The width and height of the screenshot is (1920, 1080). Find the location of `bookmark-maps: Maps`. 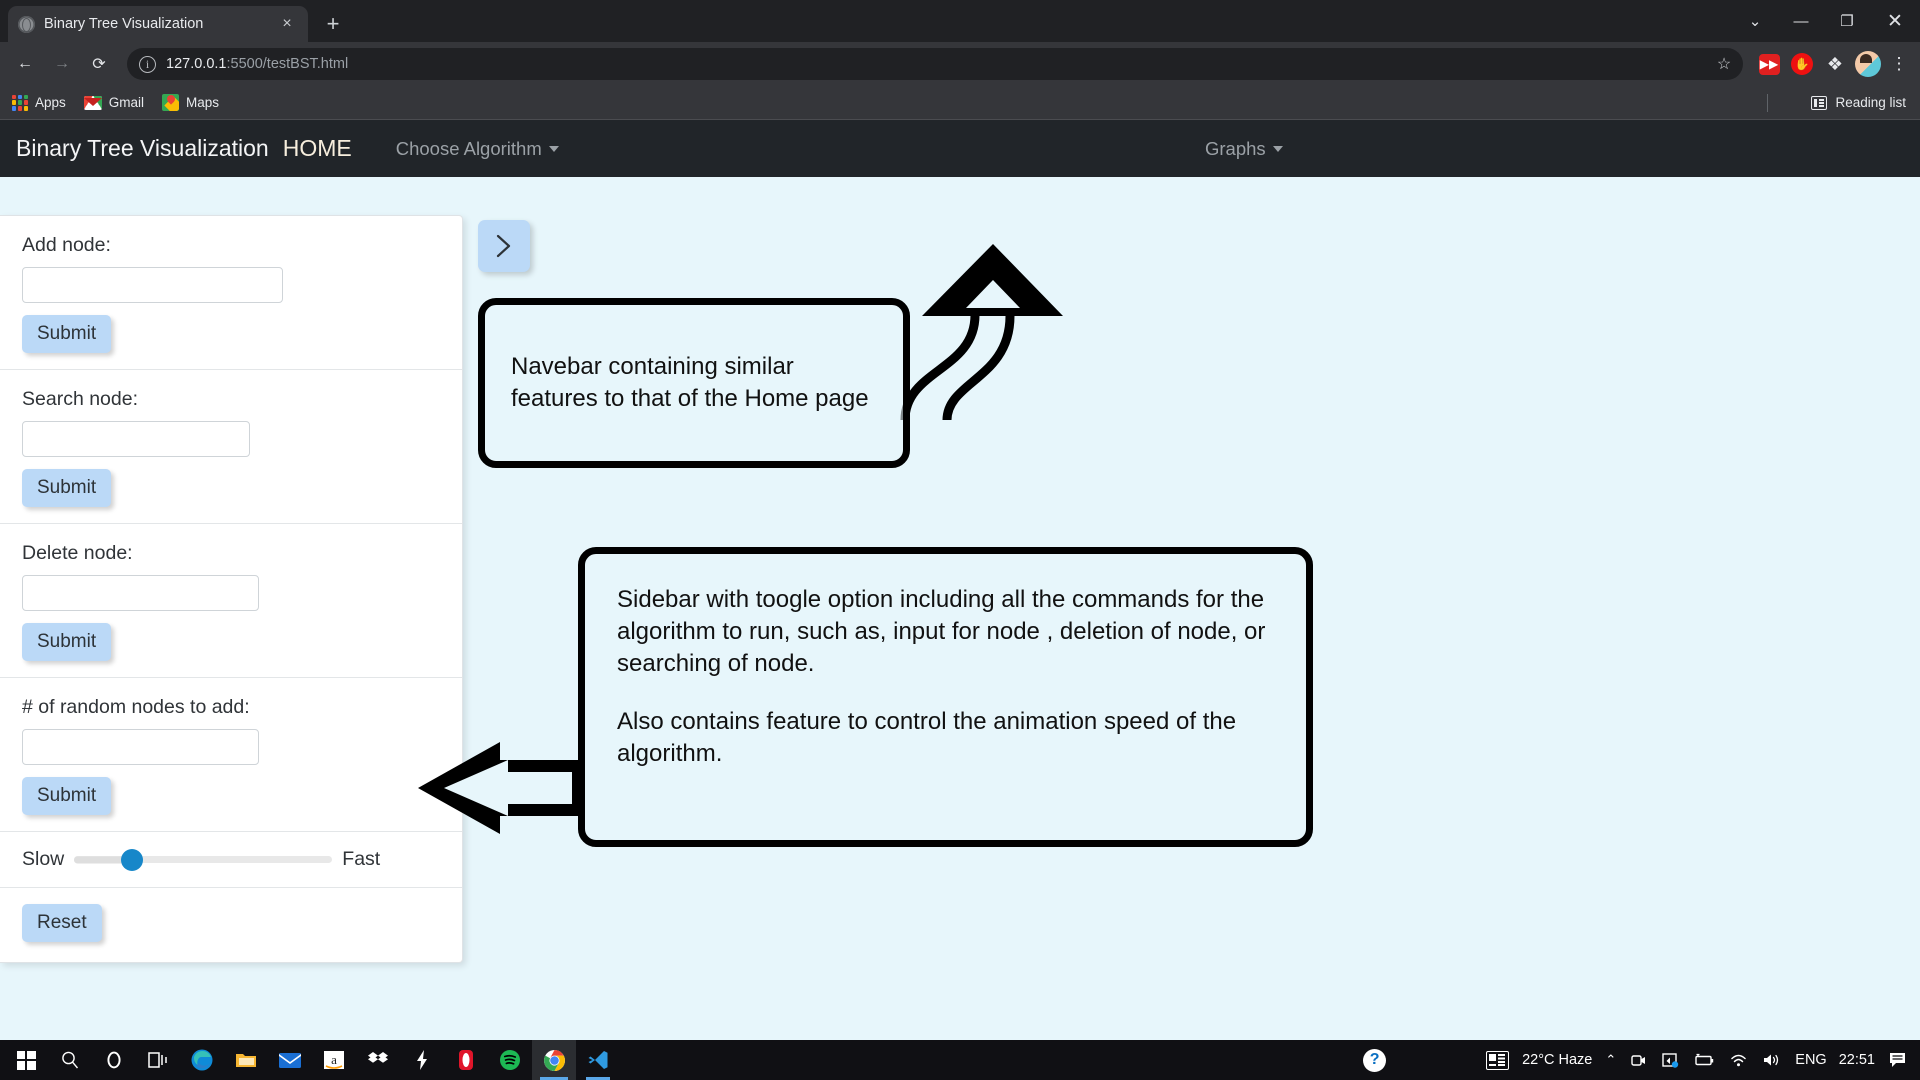

bookmark-maps: Maps is located at coordinates (190, 102).